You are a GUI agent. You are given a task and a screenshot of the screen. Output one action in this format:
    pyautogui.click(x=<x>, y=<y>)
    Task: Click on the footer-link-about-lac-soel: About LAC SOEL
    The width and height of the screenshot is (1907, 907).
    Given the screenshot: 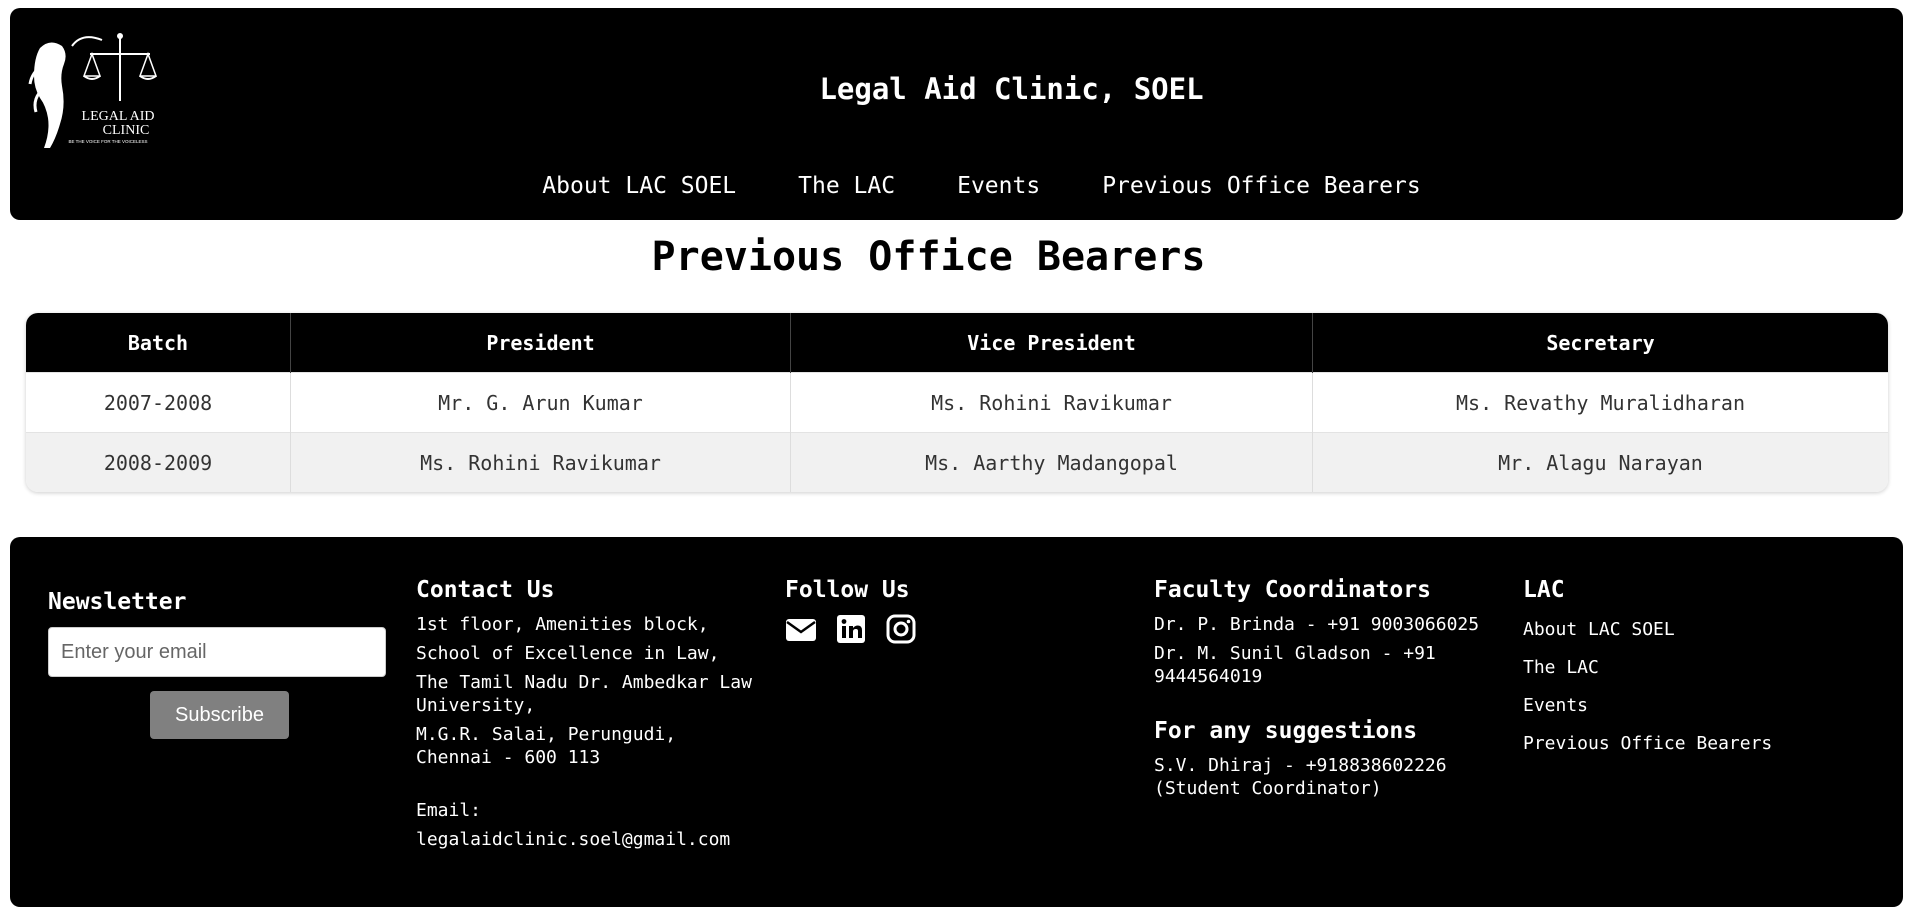 What is the action you would take?
    pyautogui.click(x=1647, y=629)
    